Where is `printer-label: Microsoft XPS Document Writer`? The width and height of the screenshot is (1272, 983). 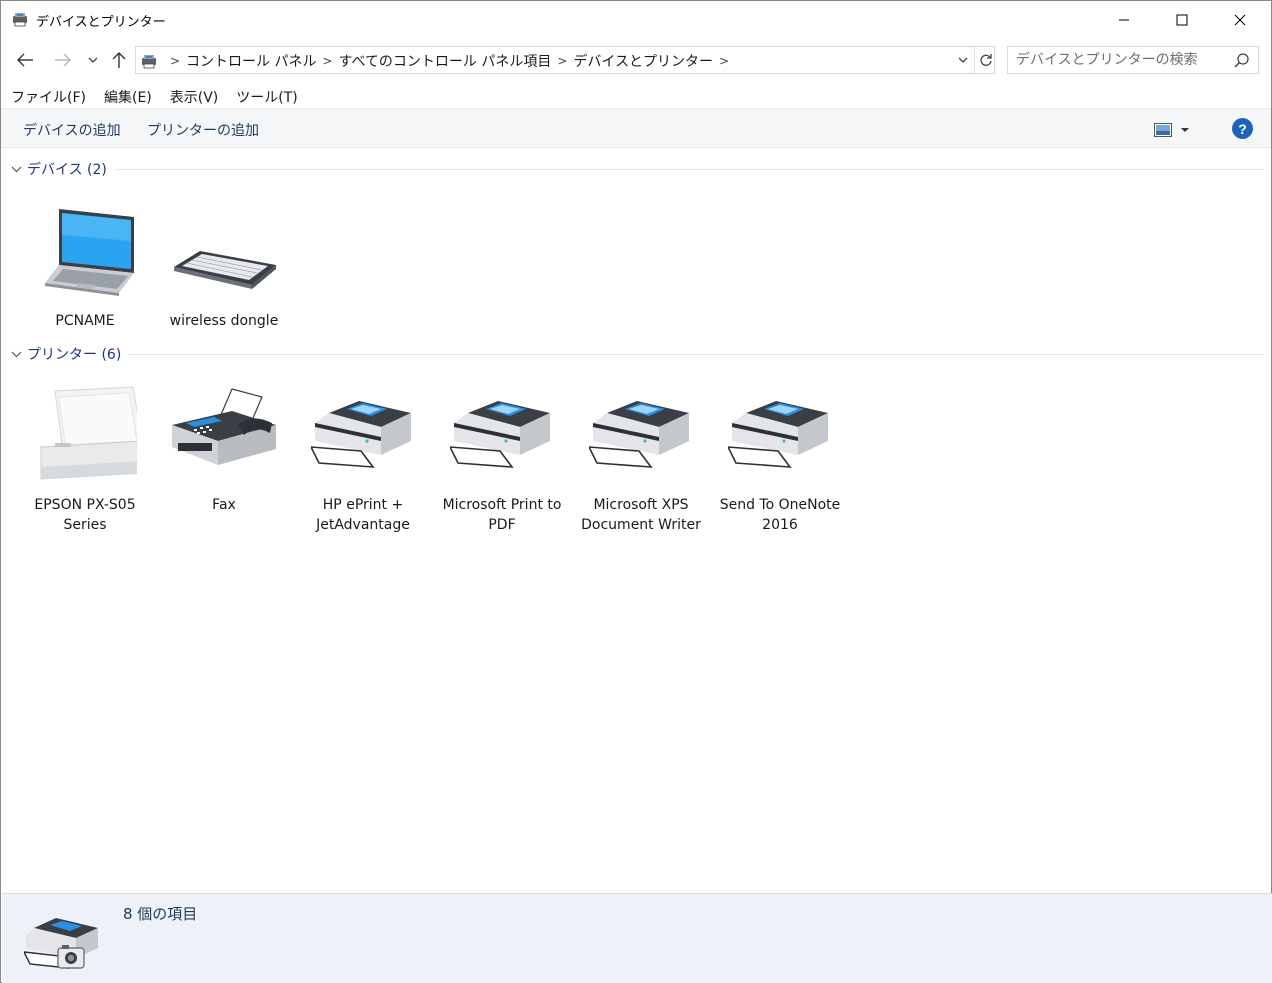 printer-label: Microsoft XPS Document Writer is located at coordinates (641, 515).